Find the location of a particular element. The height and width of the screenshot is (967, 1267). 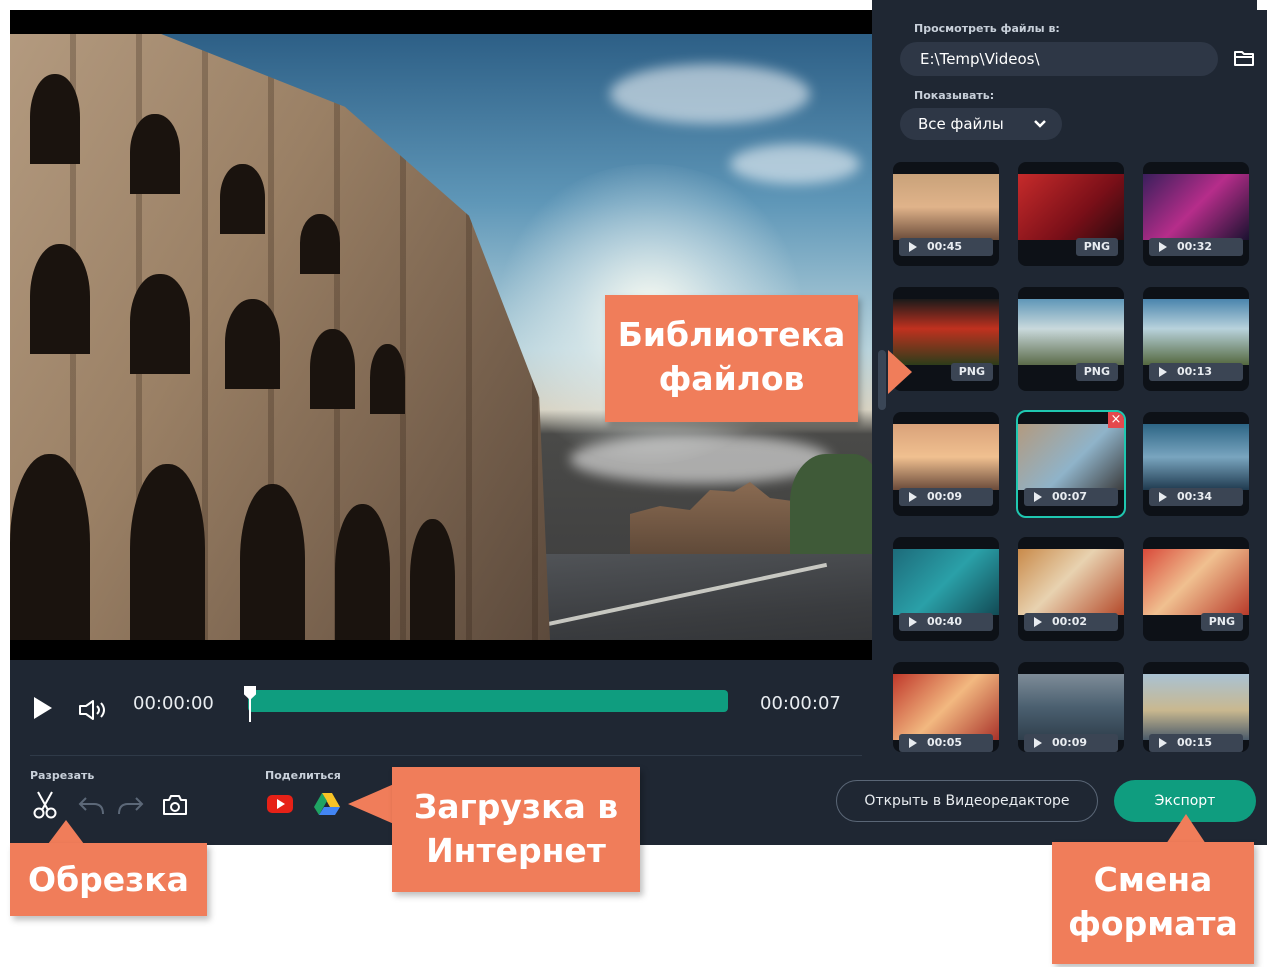

camera-icon is located at coordinates (175, 807).